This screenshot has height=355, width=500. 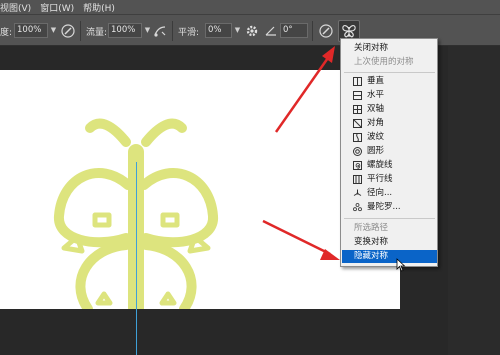 I want to click on menu-item-wavy: 波纹, so click(x=389, y=137).